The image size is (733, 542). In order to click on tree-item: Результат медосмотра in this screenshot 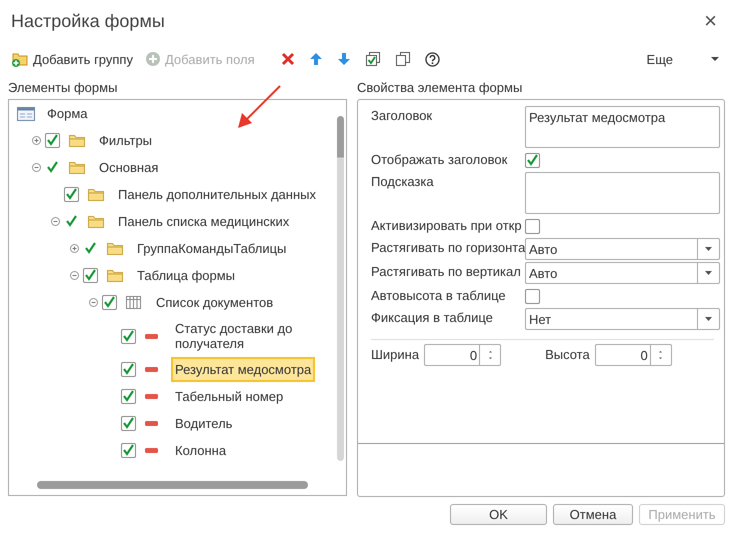, I will do `click(243, 369)`.